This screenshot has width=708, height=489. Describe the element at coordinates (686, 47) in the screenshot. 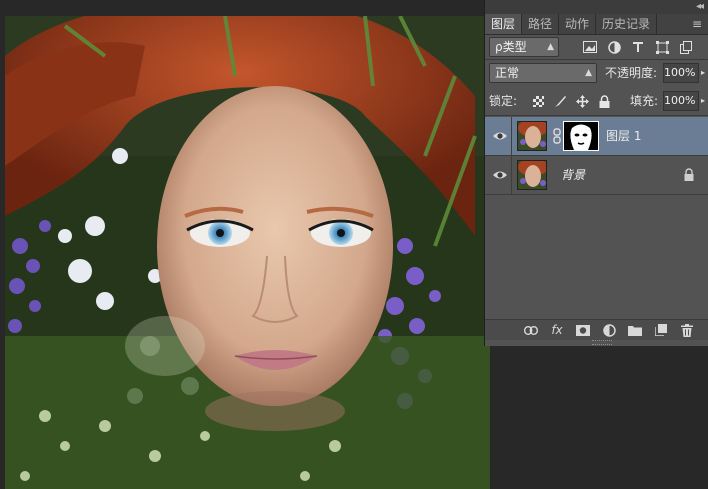

I see `smart-object-filter-icon` at that location.